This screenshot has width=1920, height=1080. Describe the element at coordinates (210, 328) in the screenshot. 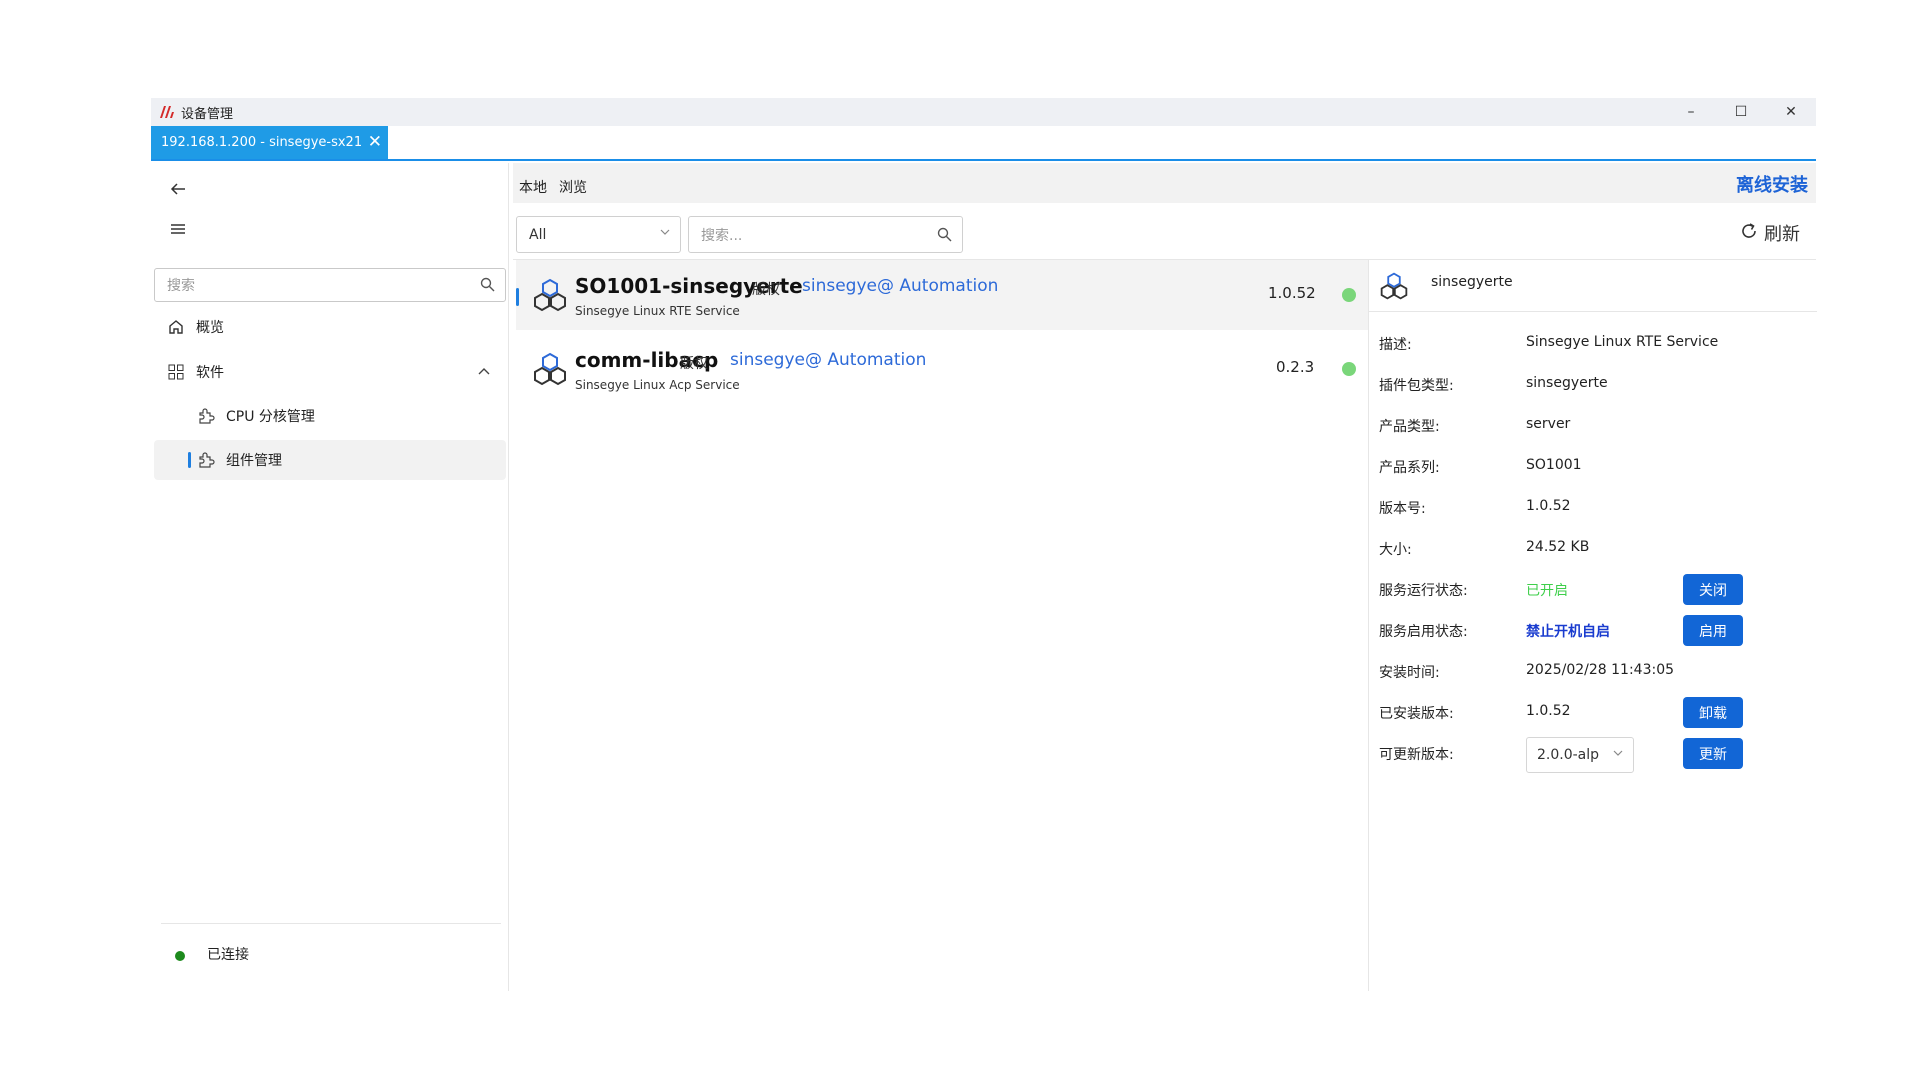

I see `sidebar-item-label: 概览` at that location.